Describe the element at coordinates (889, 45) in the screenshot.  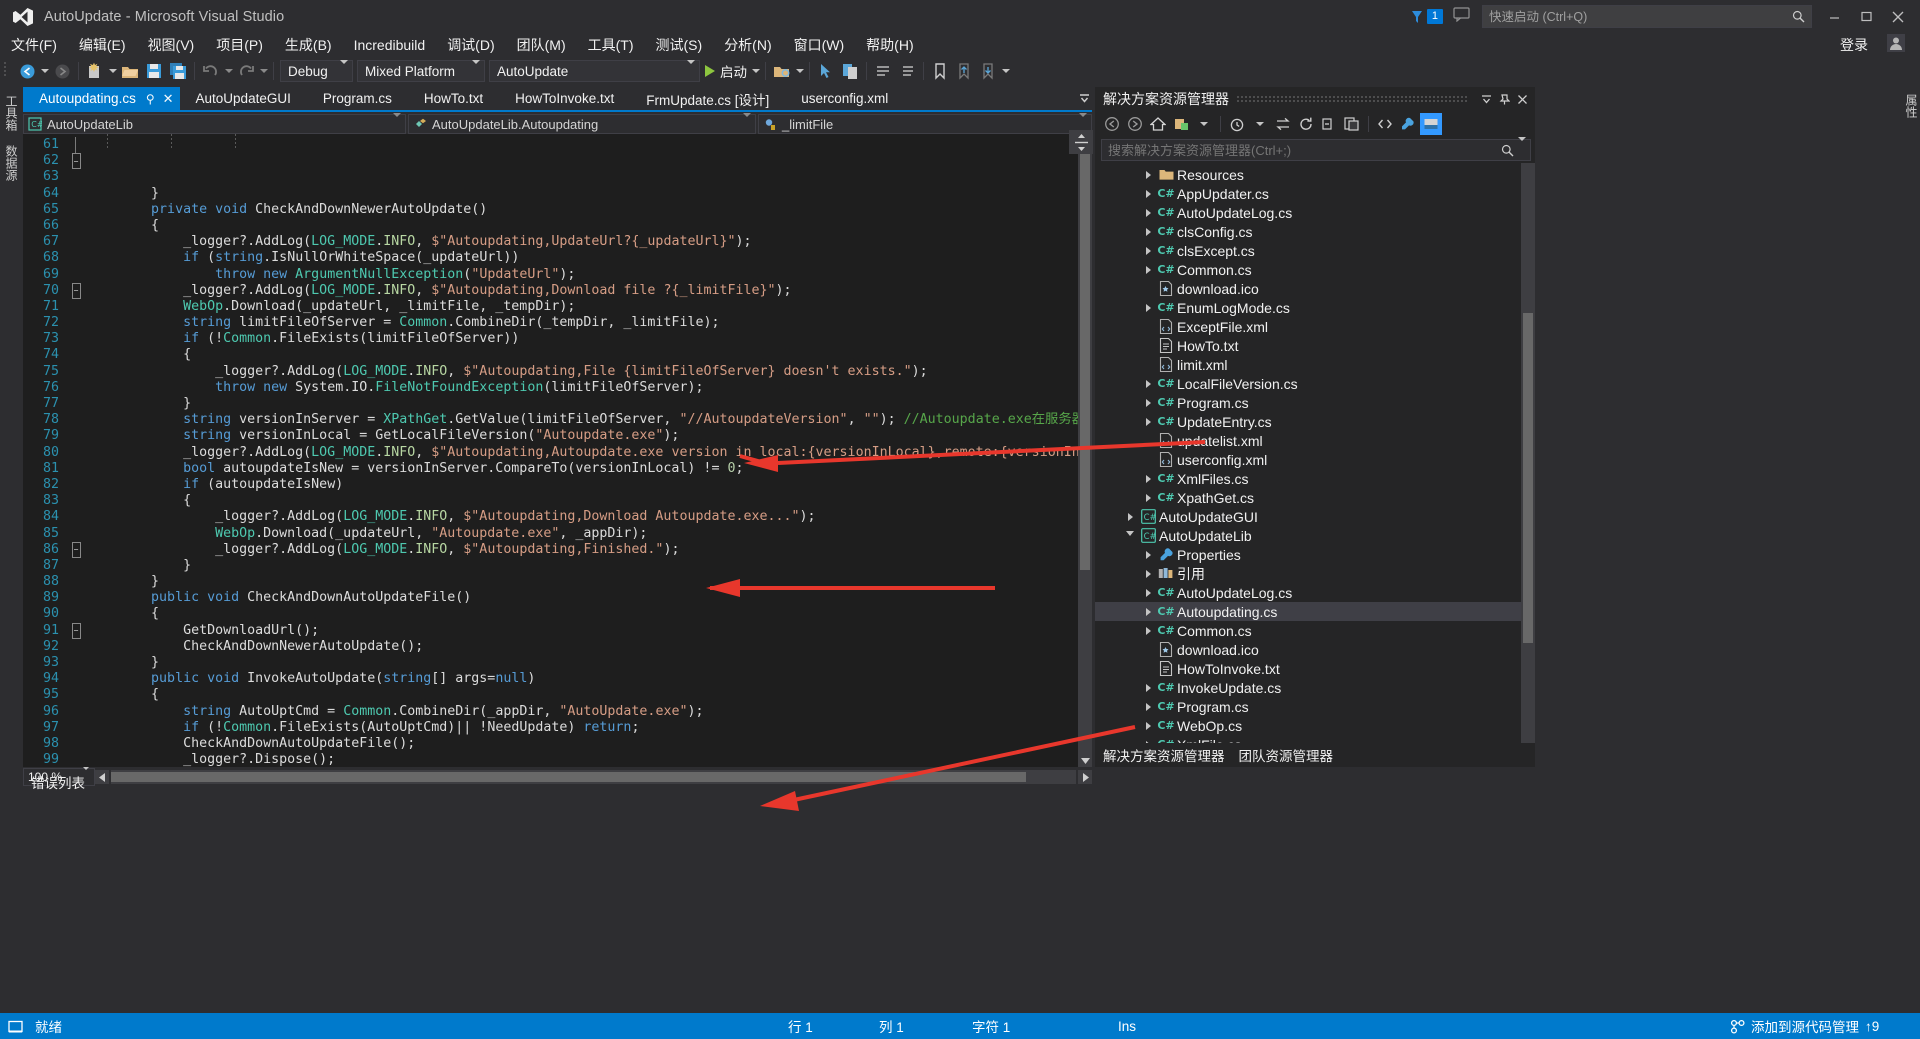
I see `menu-help: 帮助(H)` at that location.